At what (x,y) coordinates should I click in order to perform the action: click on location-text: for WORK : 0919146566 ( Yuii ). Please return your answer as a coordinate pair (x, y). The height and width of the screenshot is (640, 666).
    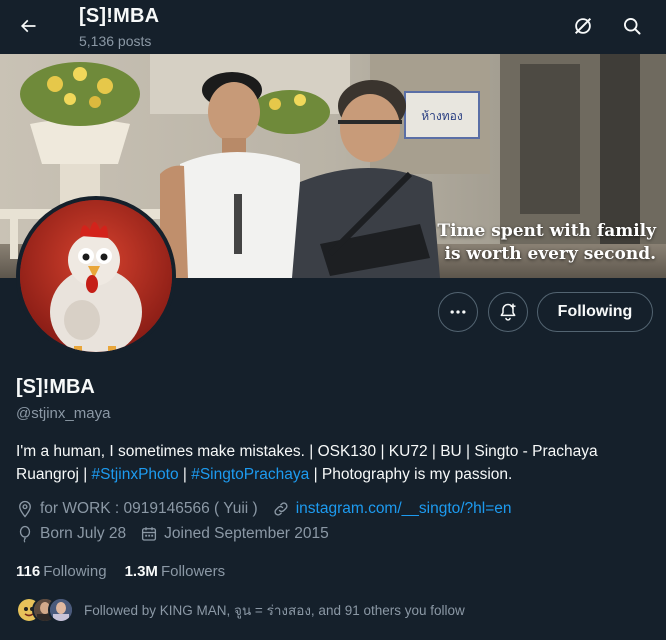
    Looking at the image, I should click on (149, 508).